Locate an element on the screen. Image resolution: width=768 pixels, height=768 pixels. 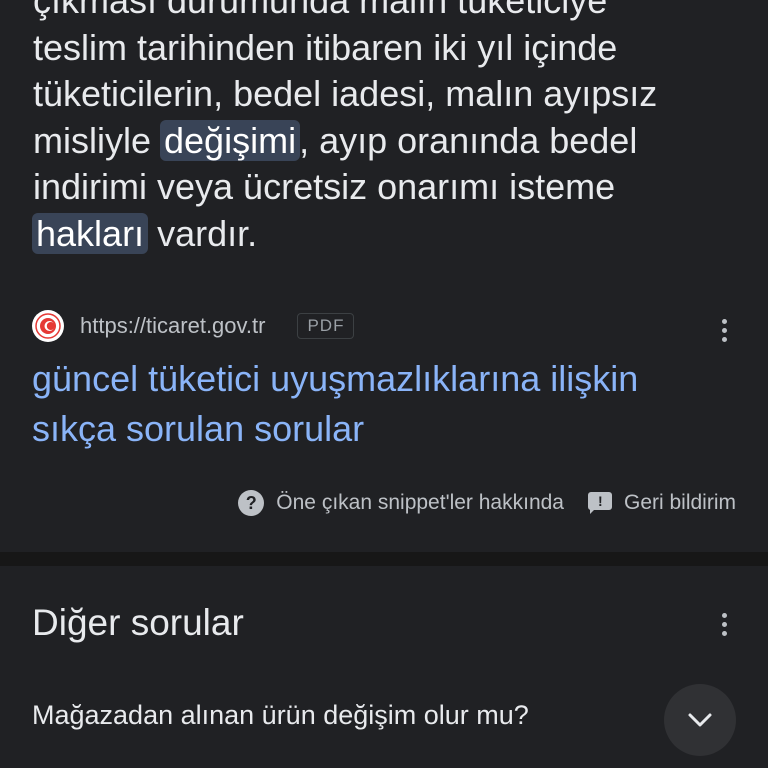
about-snippets-link: Öne çıkan snippet'ler hakkında is located at coordinates (420, 503).